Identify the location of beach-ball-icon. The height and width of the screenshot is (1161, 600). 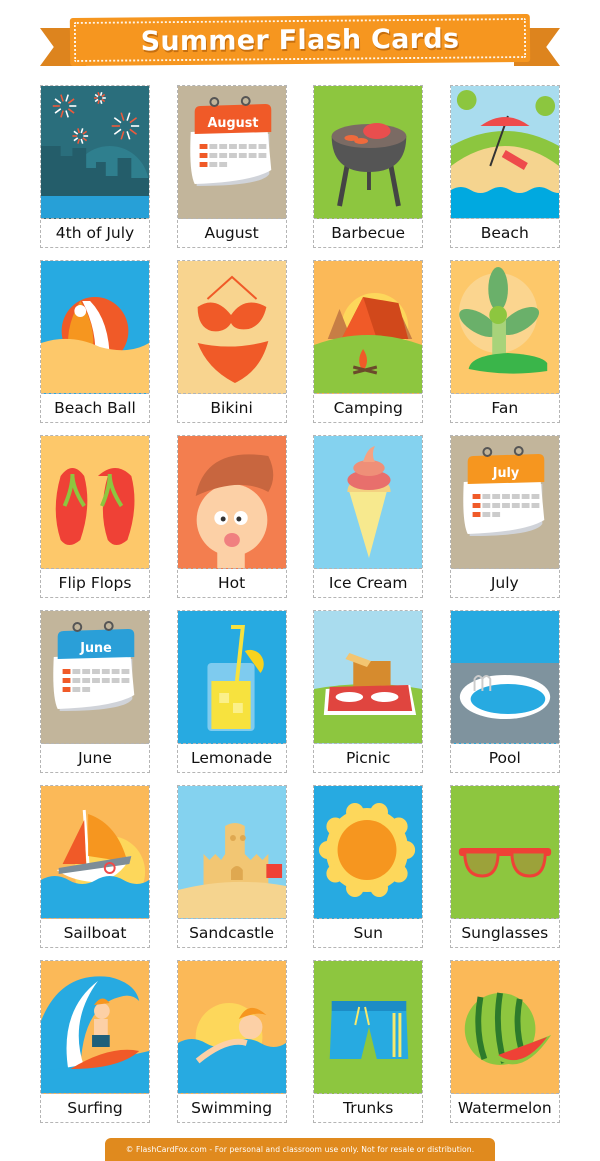
(95, 327).